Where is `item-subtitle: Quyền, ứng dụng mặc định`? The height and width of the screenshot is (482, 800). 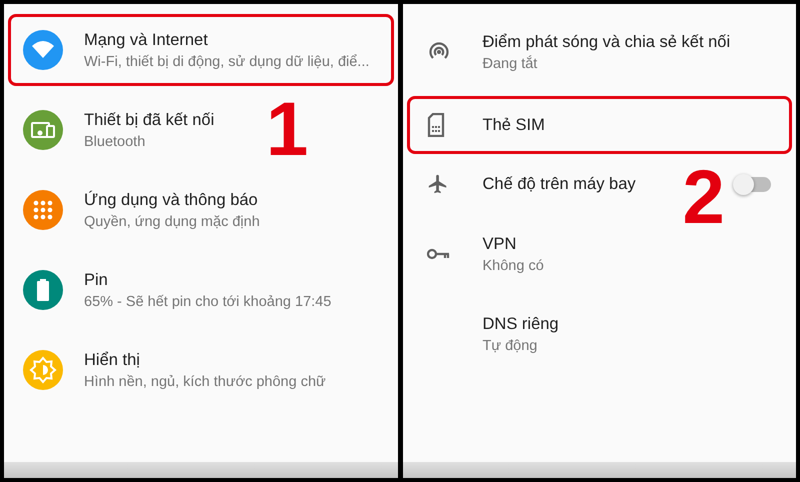
item-subtitle: Quyền, ứng dụng mặc định is located at coordinates (172, 222).